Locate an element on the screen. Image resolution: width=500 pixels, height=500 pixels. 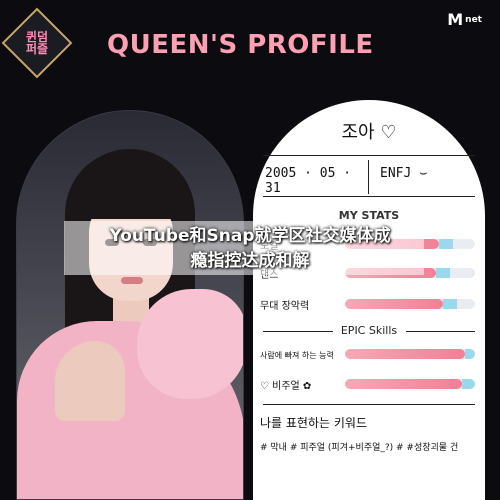
profile-birthdate: 2005 · 05 · 31 is located at coordinates (308, 181).